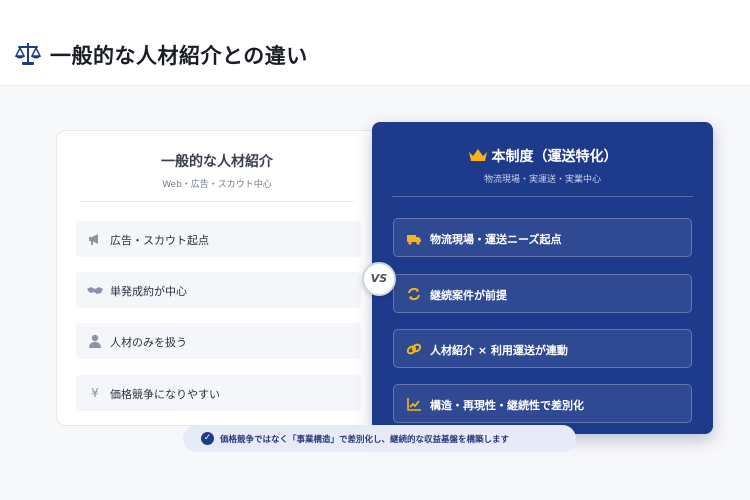 Image resolution: width=750 pixels, height=500 pixels. What do you see at coordinates (477, 155) in the screenshot?
I see `crown-icon` at bounding box center [477, 155].